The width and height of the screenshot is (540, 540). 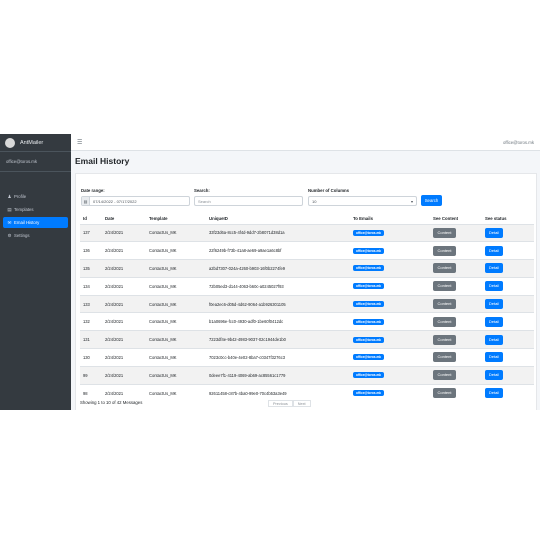 What do you see at coordinates (278, 286) in the screenshot?
I see `cell-uniqueid: 72b05ed3-d144-4063-b60c-a0245027f93` at bounding box center [278, 286].